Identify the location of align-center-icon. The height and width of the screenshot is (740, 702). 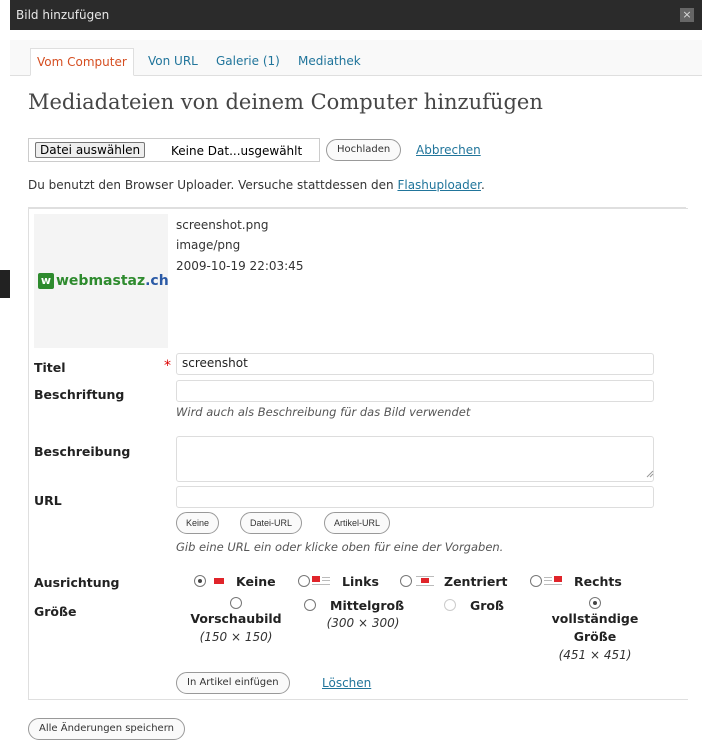
(425, 581).